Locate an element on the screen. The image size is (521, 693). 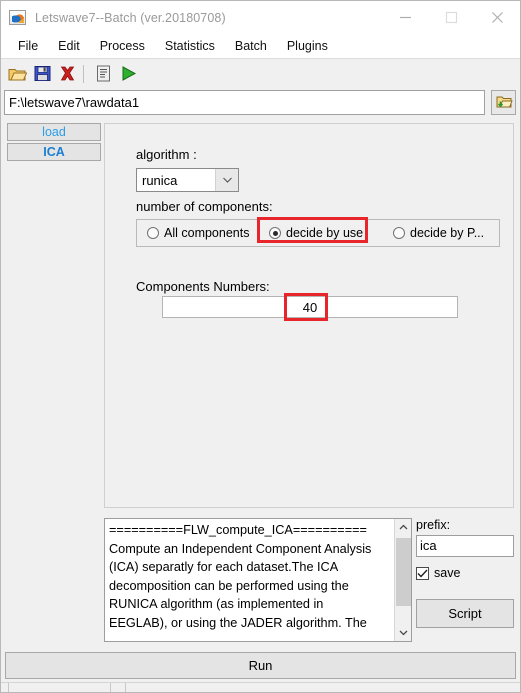
toolbar is located at coordinates (260, 73).